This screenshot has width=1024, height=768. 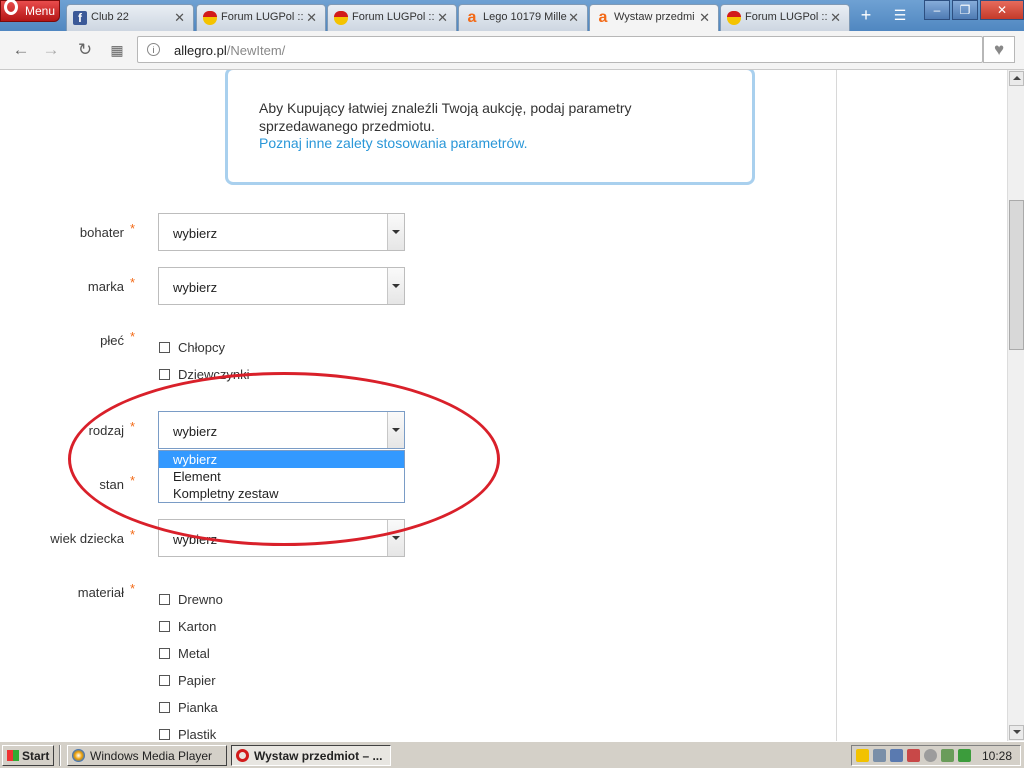 What do you see at coordinates (281, 286) in the screenshot?
I see `select-marka: wybierz` at bounding box center [281, 286].